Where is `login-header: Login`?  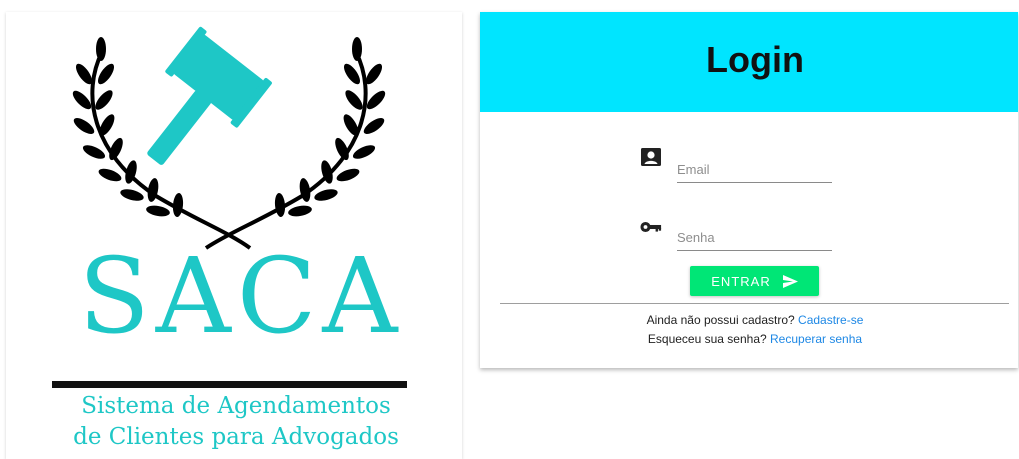
login-header: Login is located at coordinates (749, 62).